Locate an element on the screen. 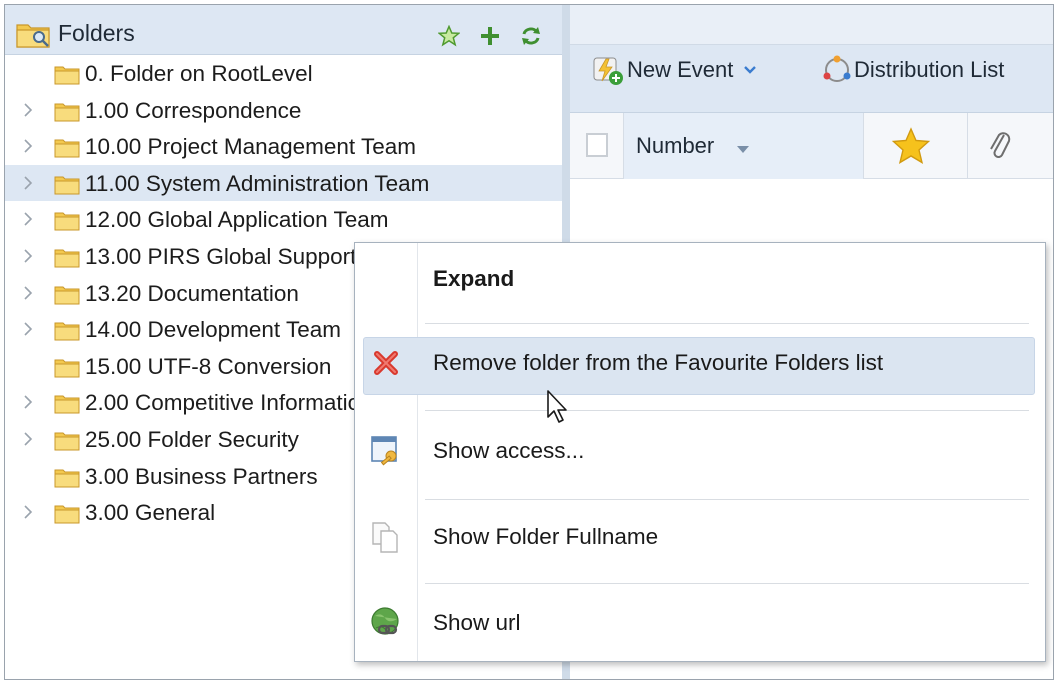 This screenshot has height=684, width=1059. distribution-list-button: Distribution List is located at coordinates (913, 70).